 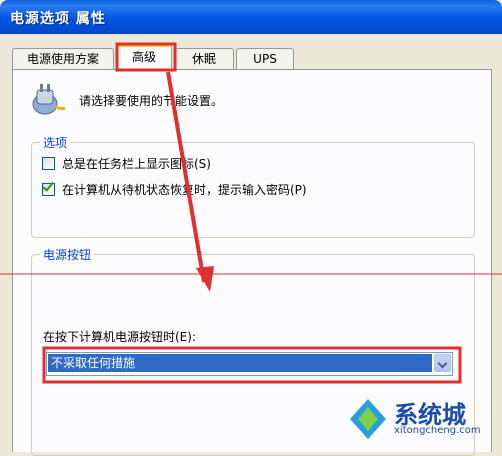 What do you see at coordinates (265, 58) in the screenshot?
I see `tab-ups: UPS` at bounding box center [265, 58].